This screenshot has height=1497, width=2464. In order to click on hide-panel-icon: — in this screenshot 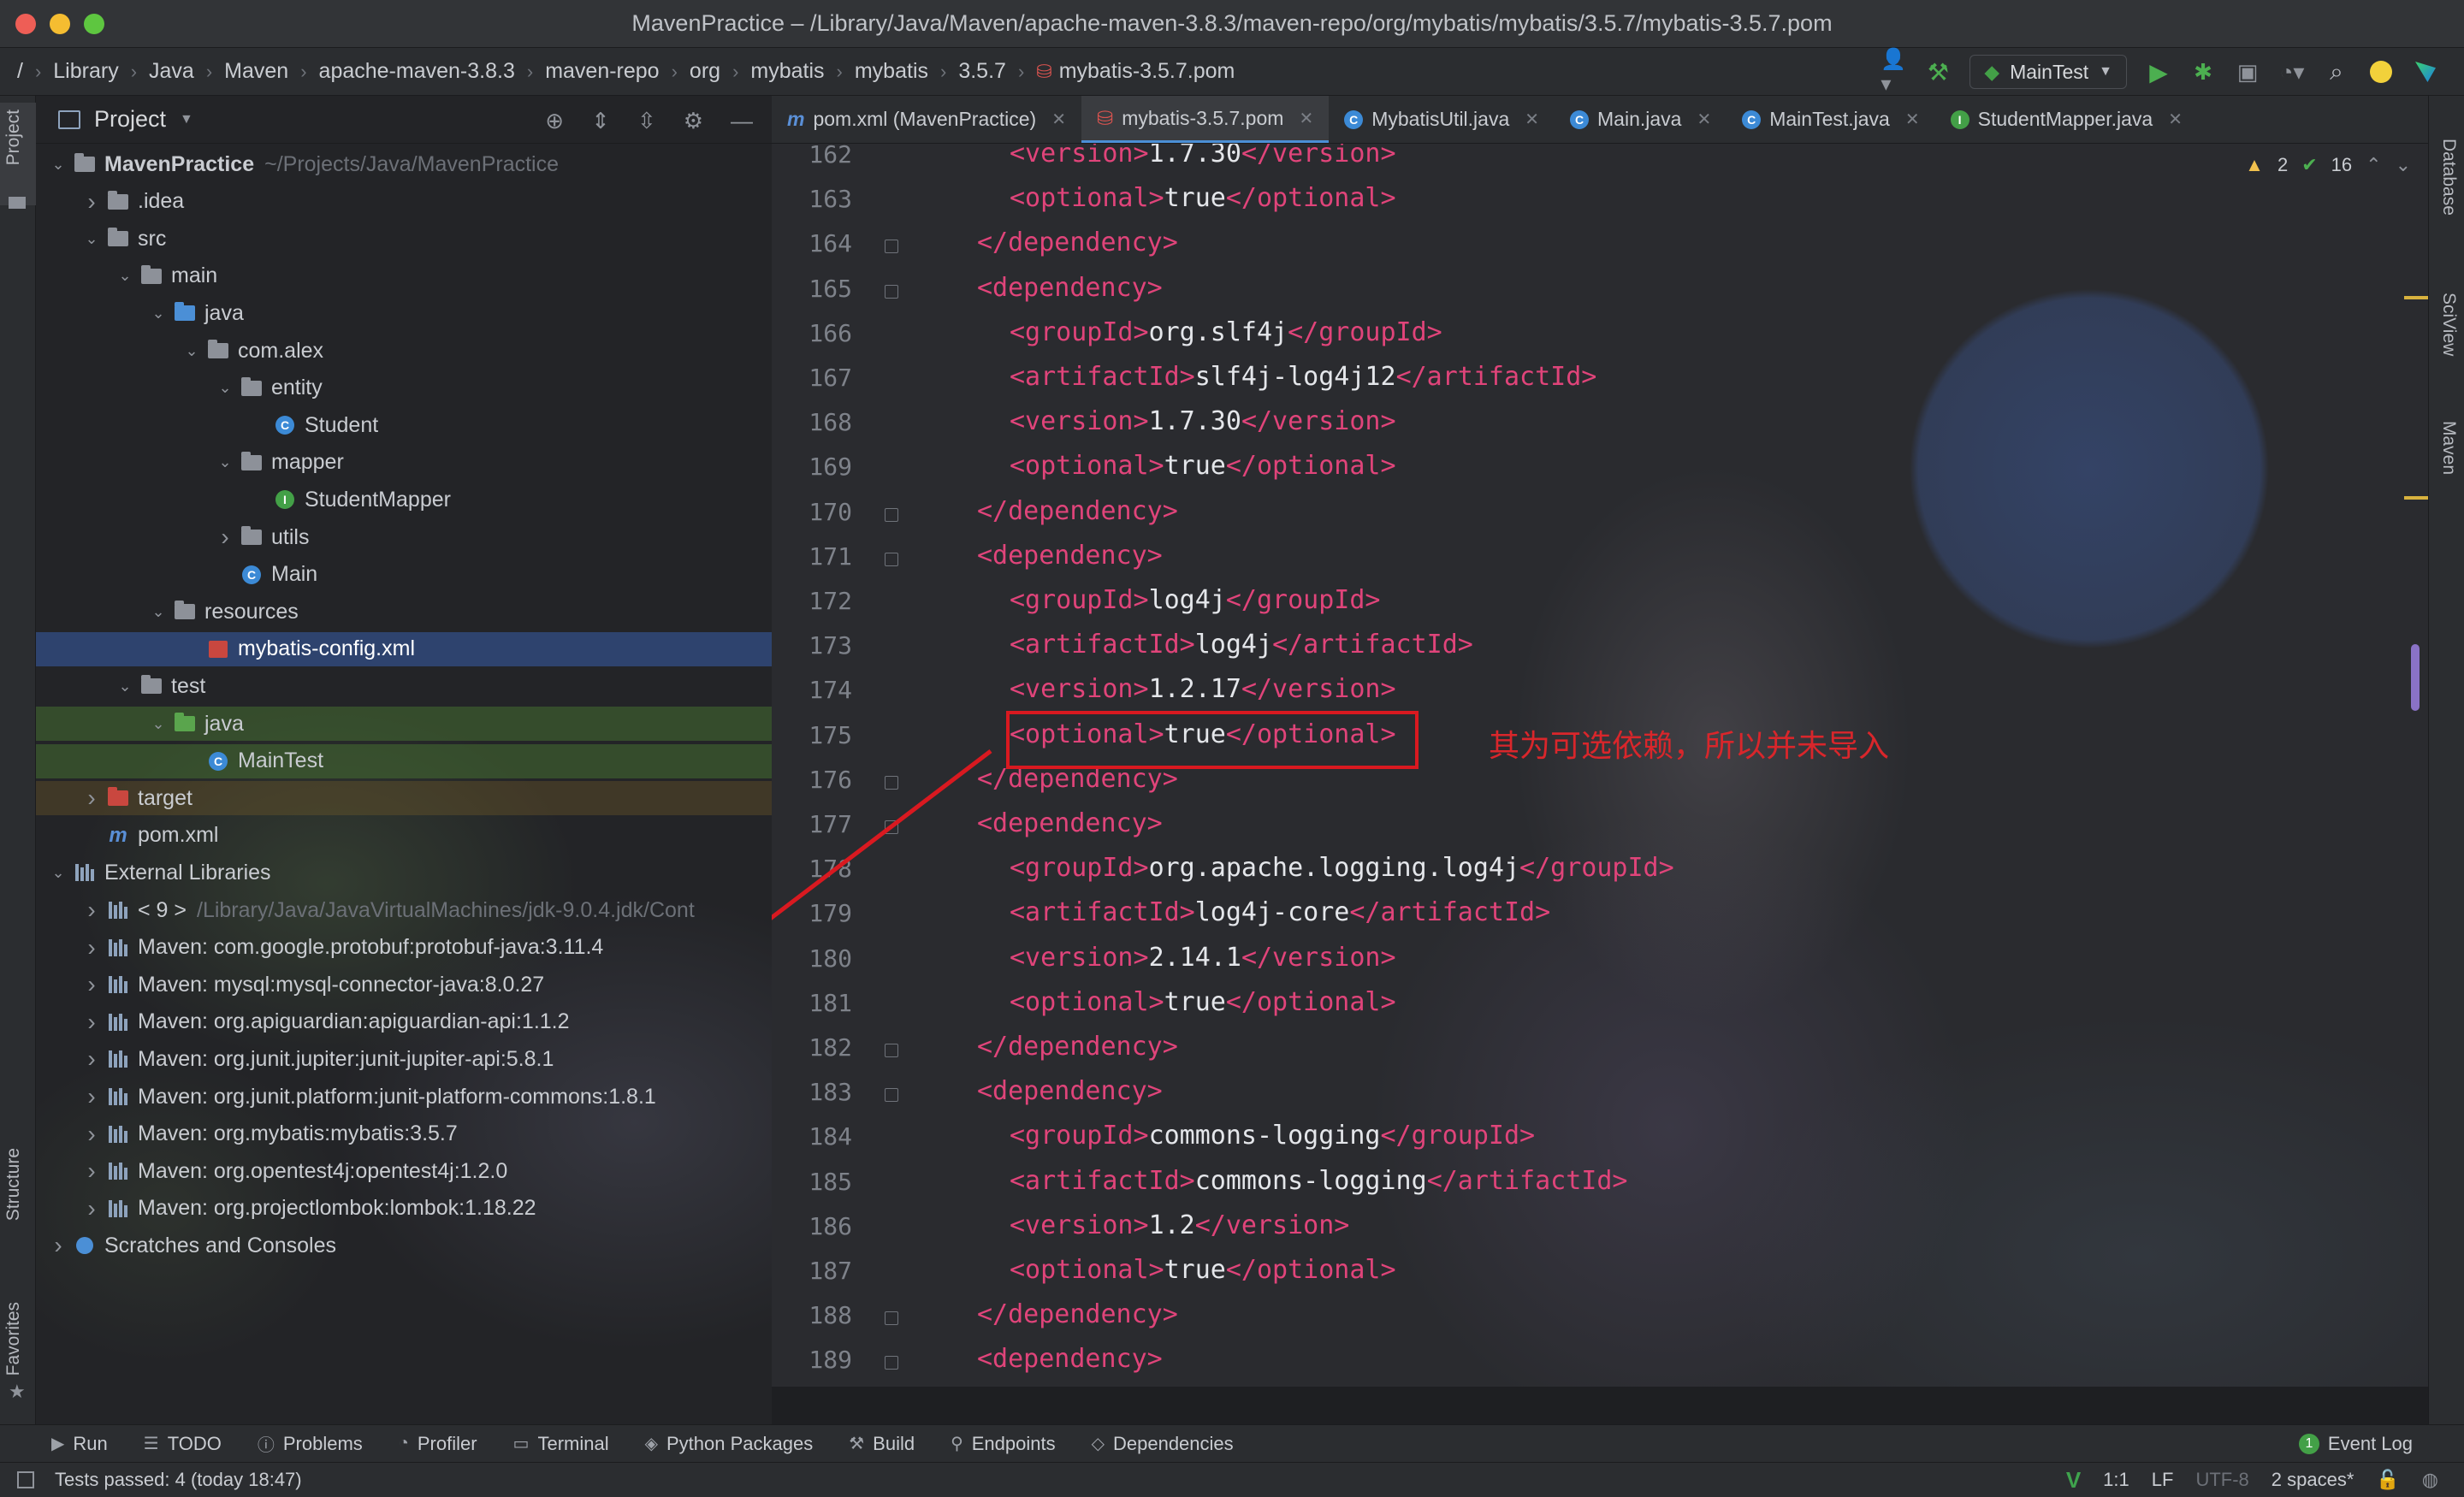, I will do `click(742, 121)`.